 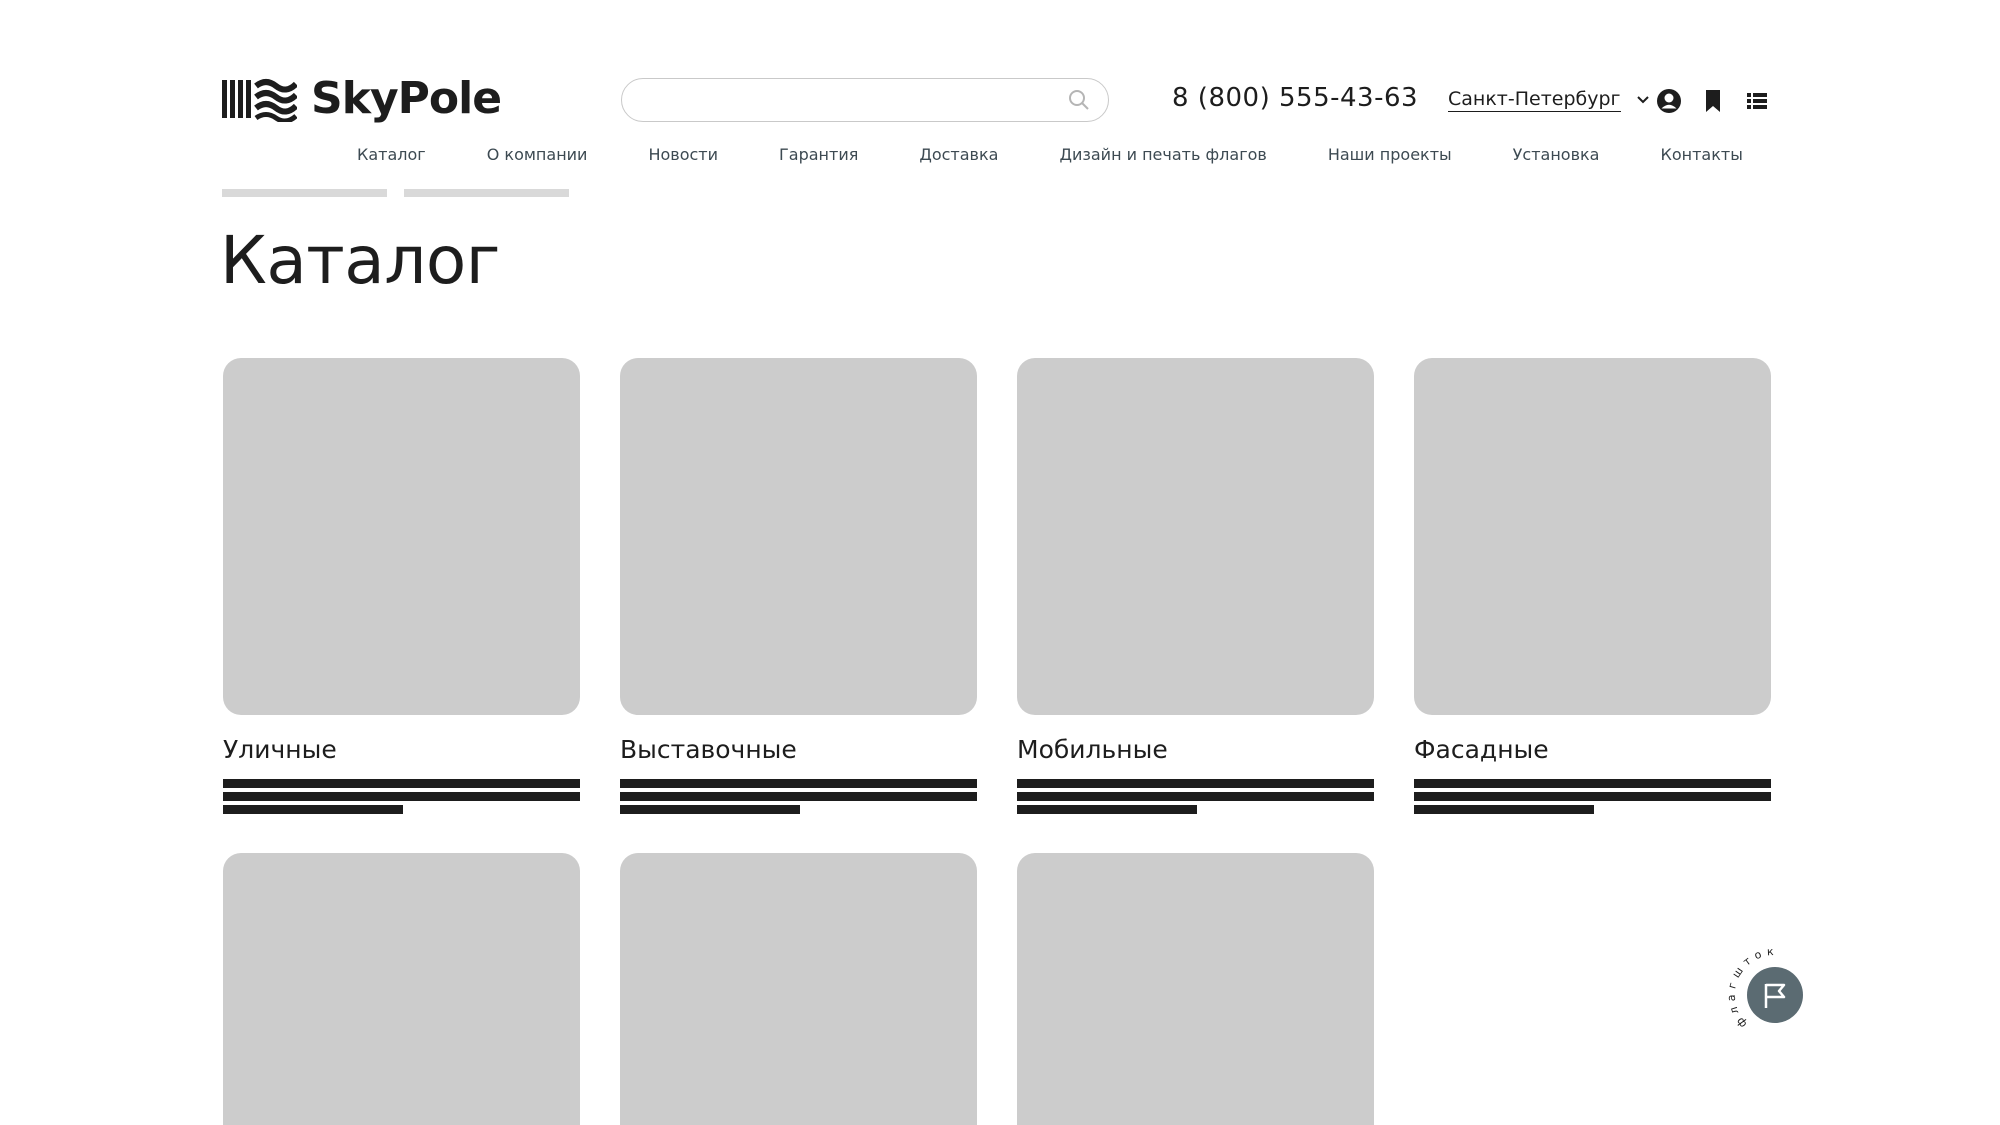 I want to click on search-box, so click(x=865, y=100).